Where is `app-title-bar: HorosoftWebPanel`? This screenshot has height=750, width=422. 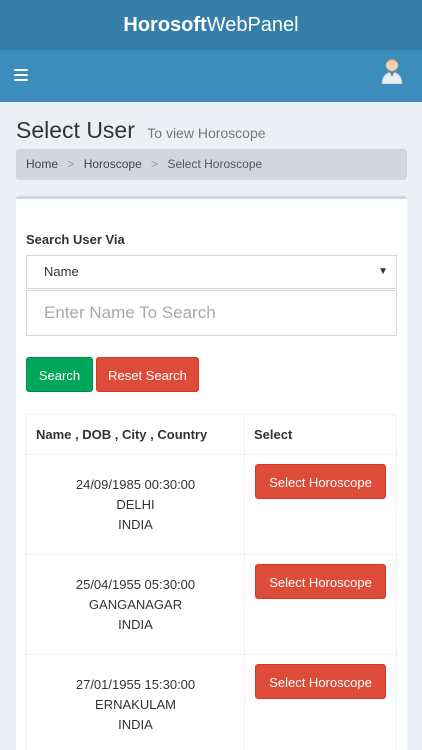
app-title-bar: HorosoftWebPanel is located at coordinates (211, 25).